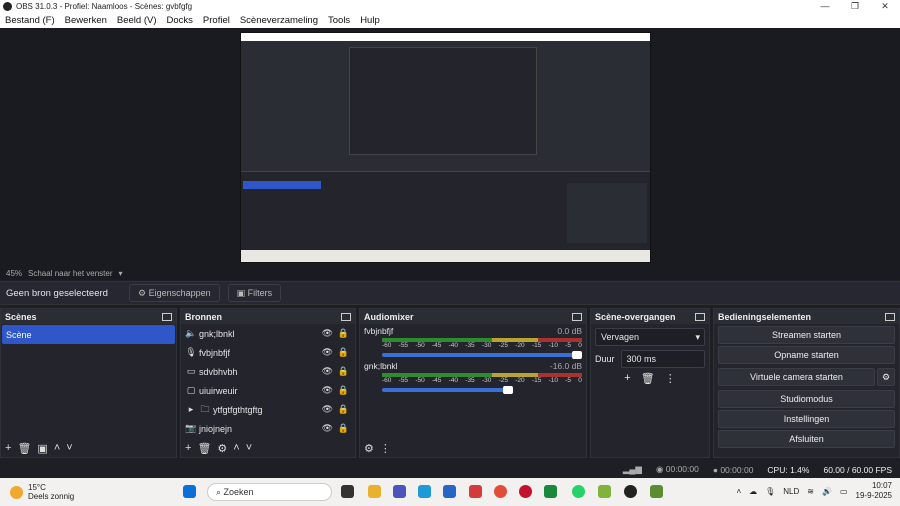 The height and width of the screenshot is (506, 900). I want to click on properties-button: ⚙ Eigenschappen, so click(174, 293).